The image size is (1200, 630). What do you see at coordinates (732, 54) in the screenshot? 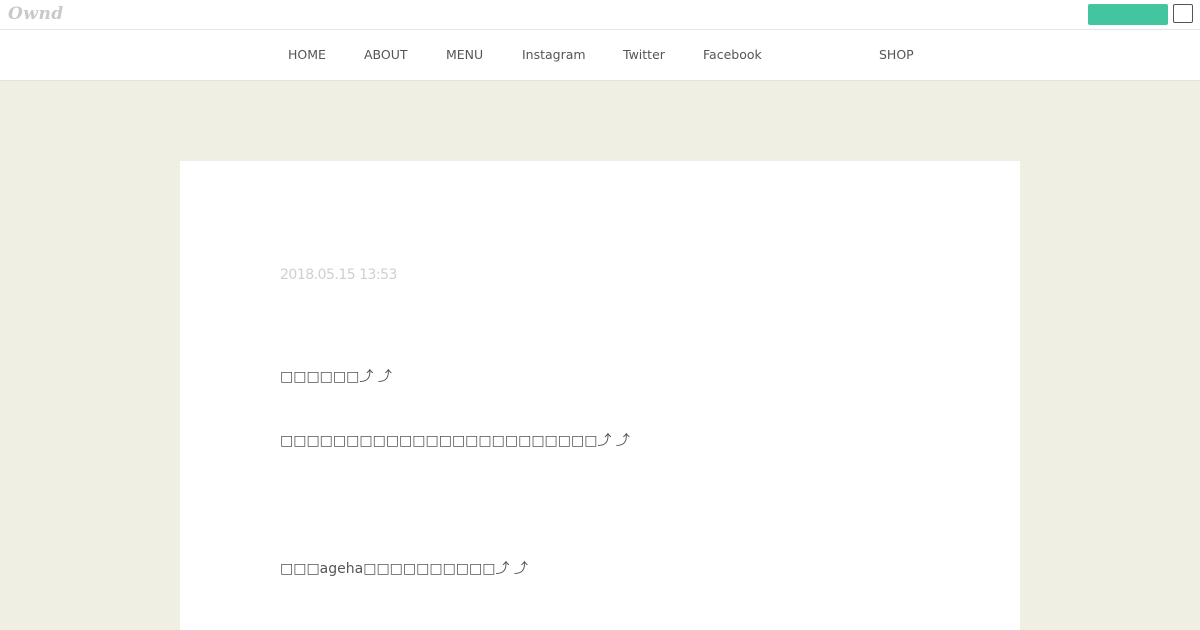
I see `nav-item-facebook: Facebook` at bounding box center [732, 54].